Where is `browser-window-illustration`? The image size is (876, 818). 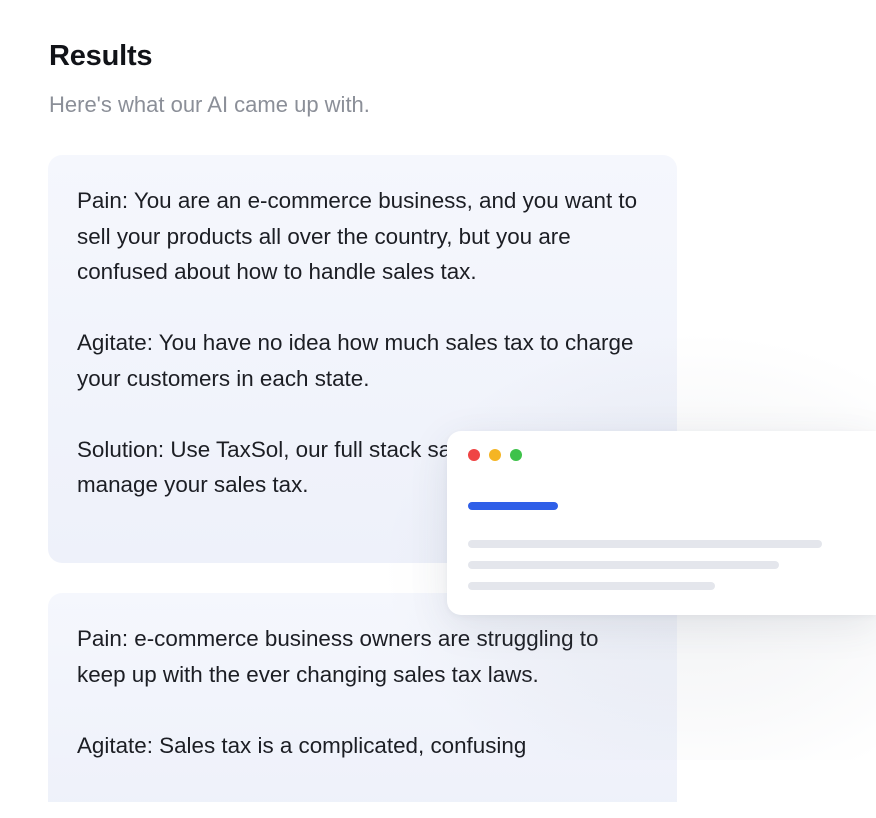 browser-window-illustration is located at coordinates (661, 523).